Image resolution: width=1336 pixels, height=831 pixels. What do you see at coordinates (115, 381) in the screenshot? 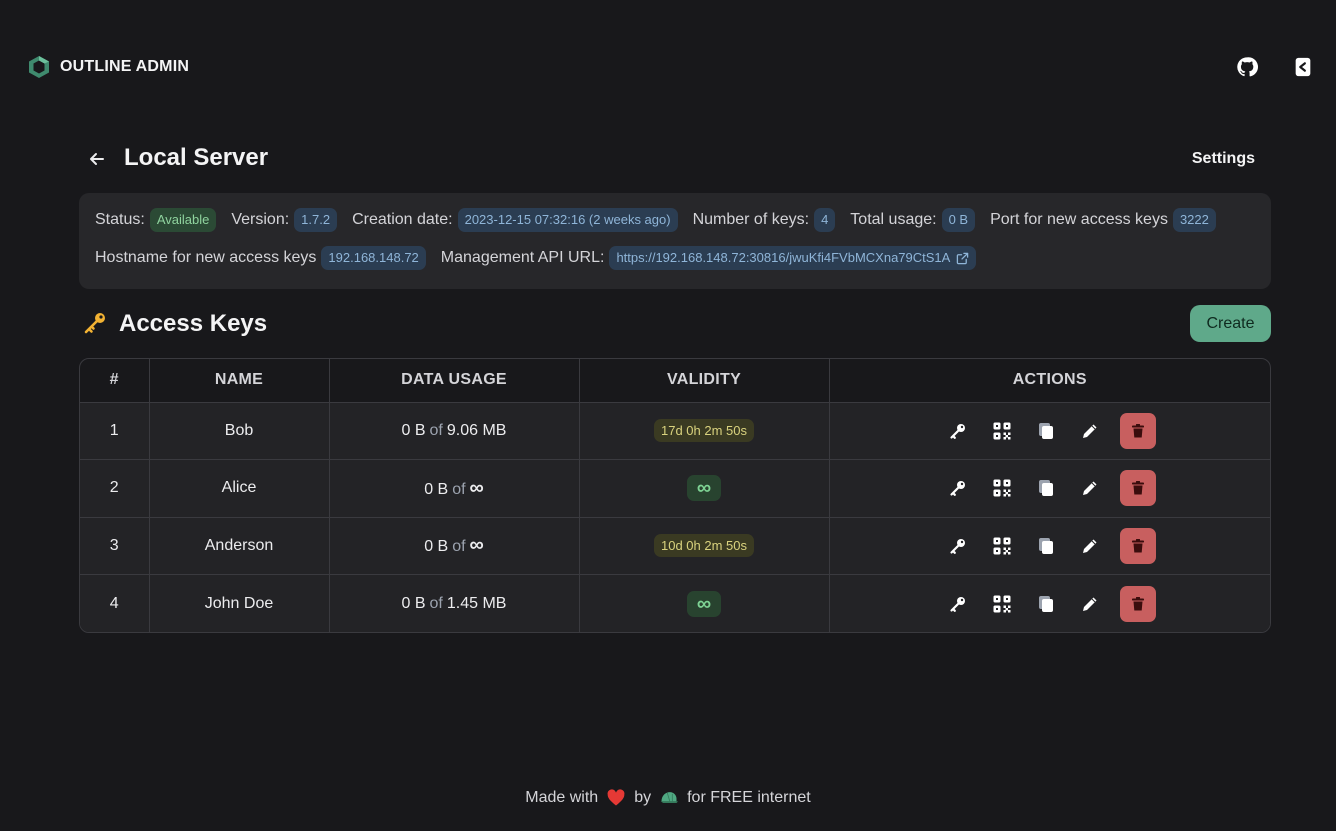
I see `column-header: #` at bounding box center [115, 381].